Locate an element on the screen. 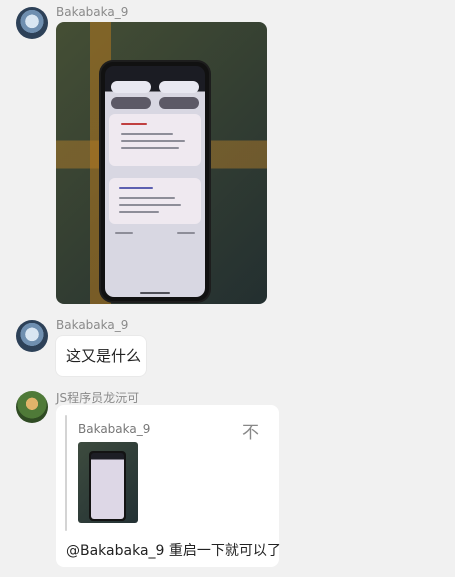  thumbnail-screen is located at coordinates (107, 486).